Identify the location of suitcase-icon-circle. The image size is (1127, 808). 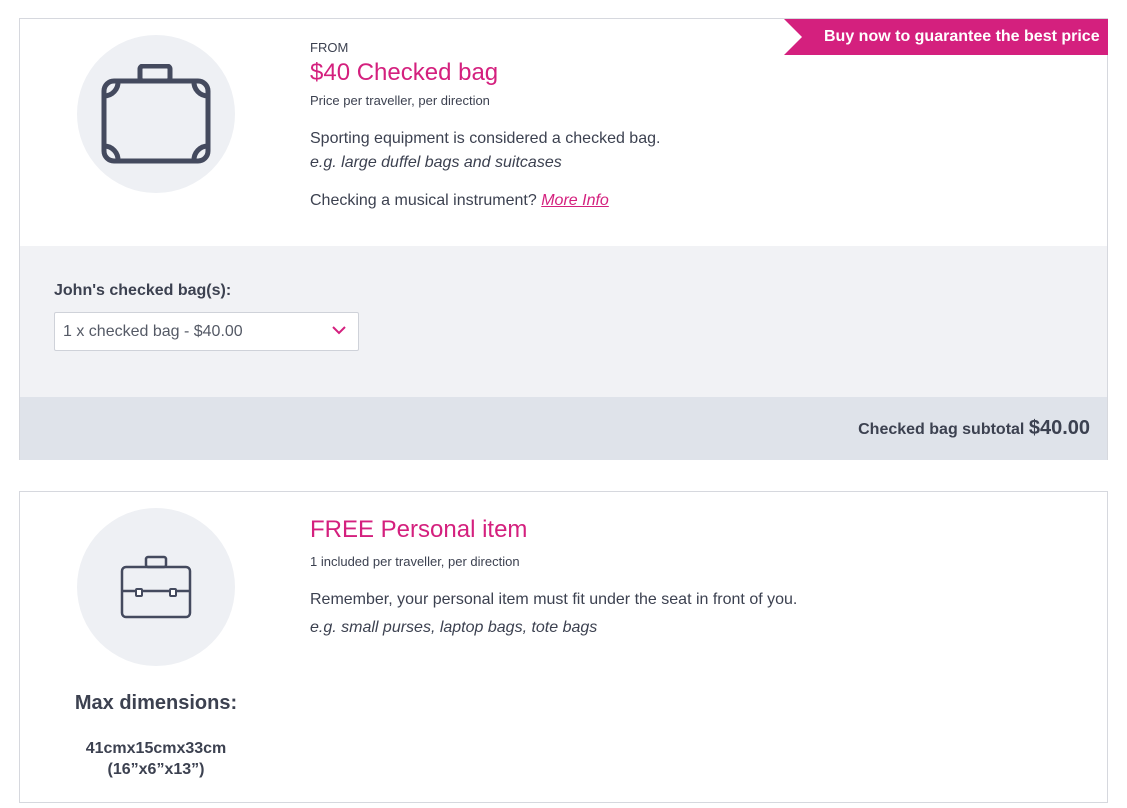
(156, 114).